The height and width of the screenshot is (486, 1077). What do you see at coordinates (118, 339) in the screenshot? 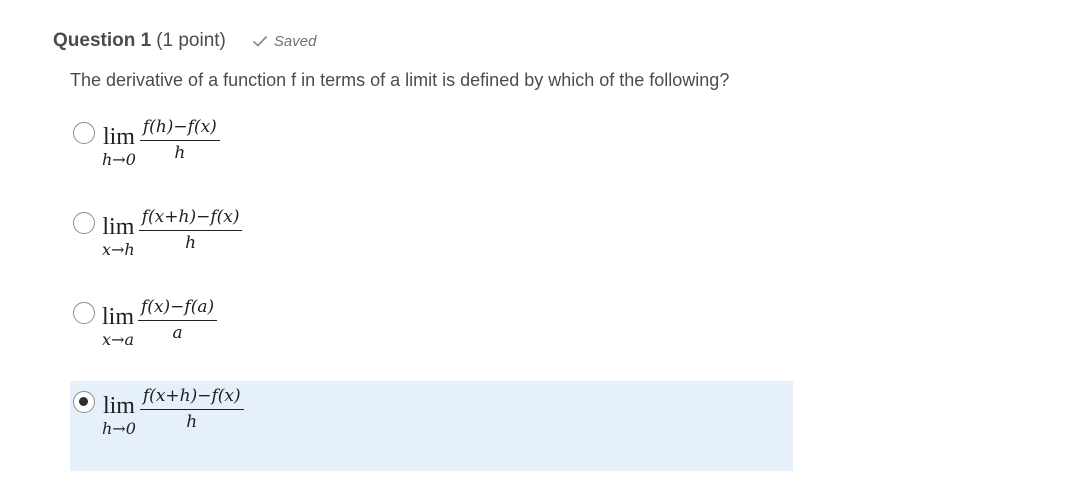
I see `limit-subscript: x→a` at bounding box center [118, 339].